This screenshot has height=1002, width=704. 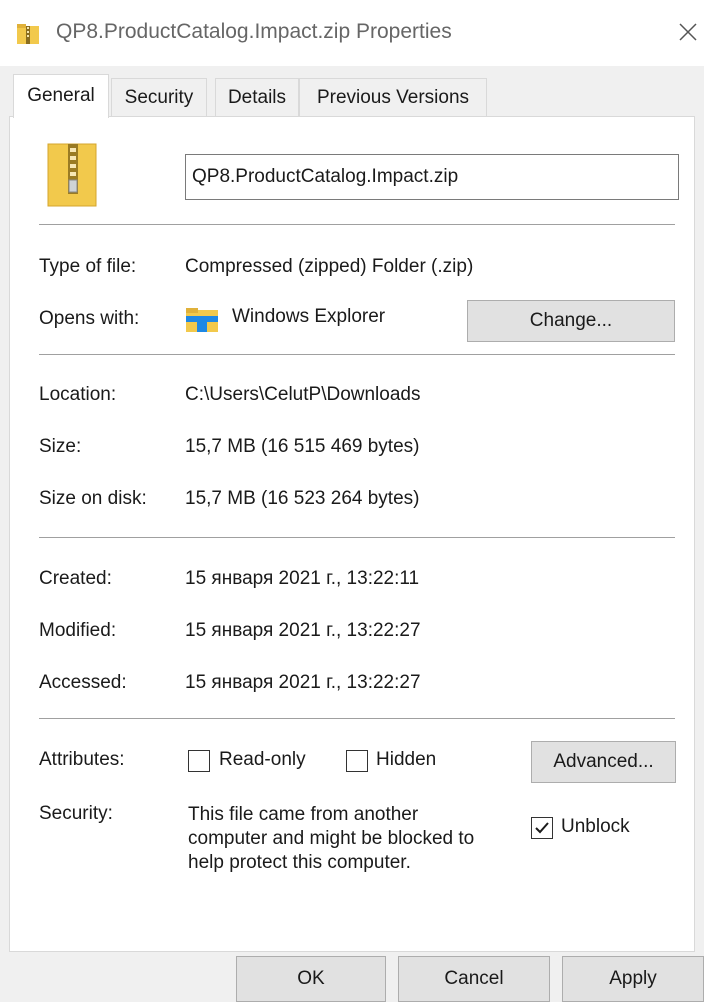 I want to click on security-message-line-1: This file came from another, so click(x=303, y=814).